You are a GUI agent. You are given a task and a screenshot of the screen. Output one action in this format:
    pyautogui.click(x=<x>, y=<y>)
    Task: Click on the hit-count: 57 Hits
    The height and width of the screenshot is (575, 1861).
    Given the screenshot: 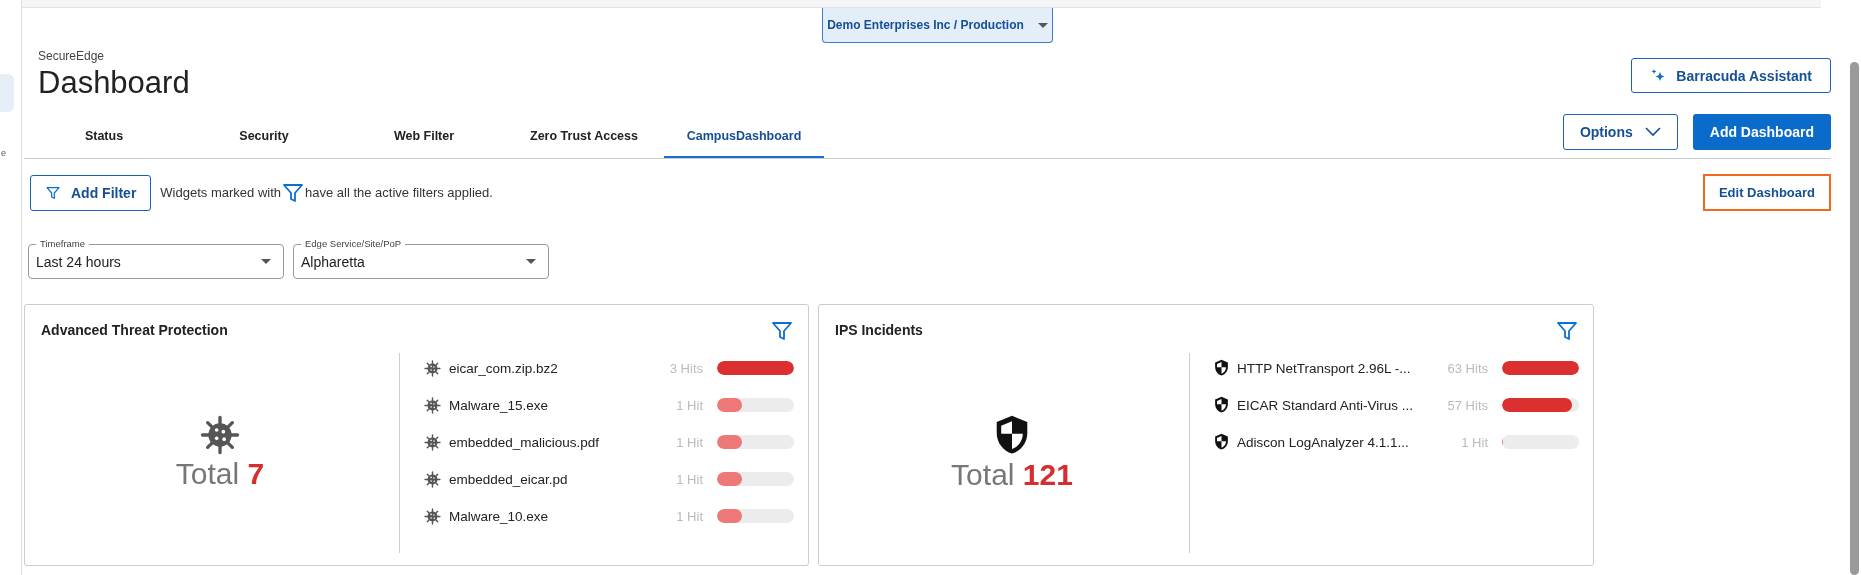 What is the action you would take?
    pyautogui.click(x=1467, y=405)
    